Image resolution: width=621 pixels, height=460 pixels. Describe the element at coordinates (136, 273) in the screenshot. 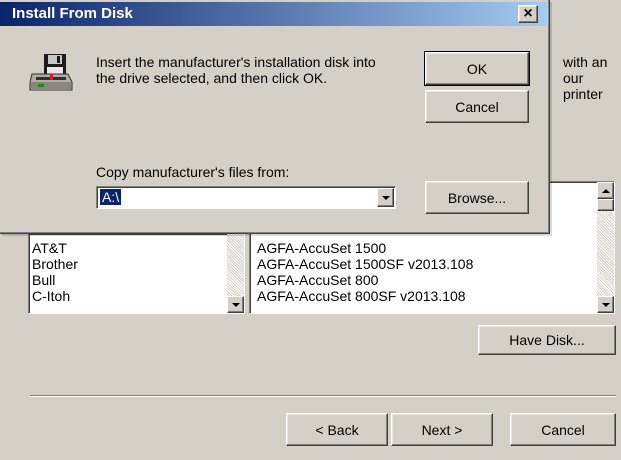

I see `manufacturers-list: AT&T Brother Bull C-Itoh` at that location.